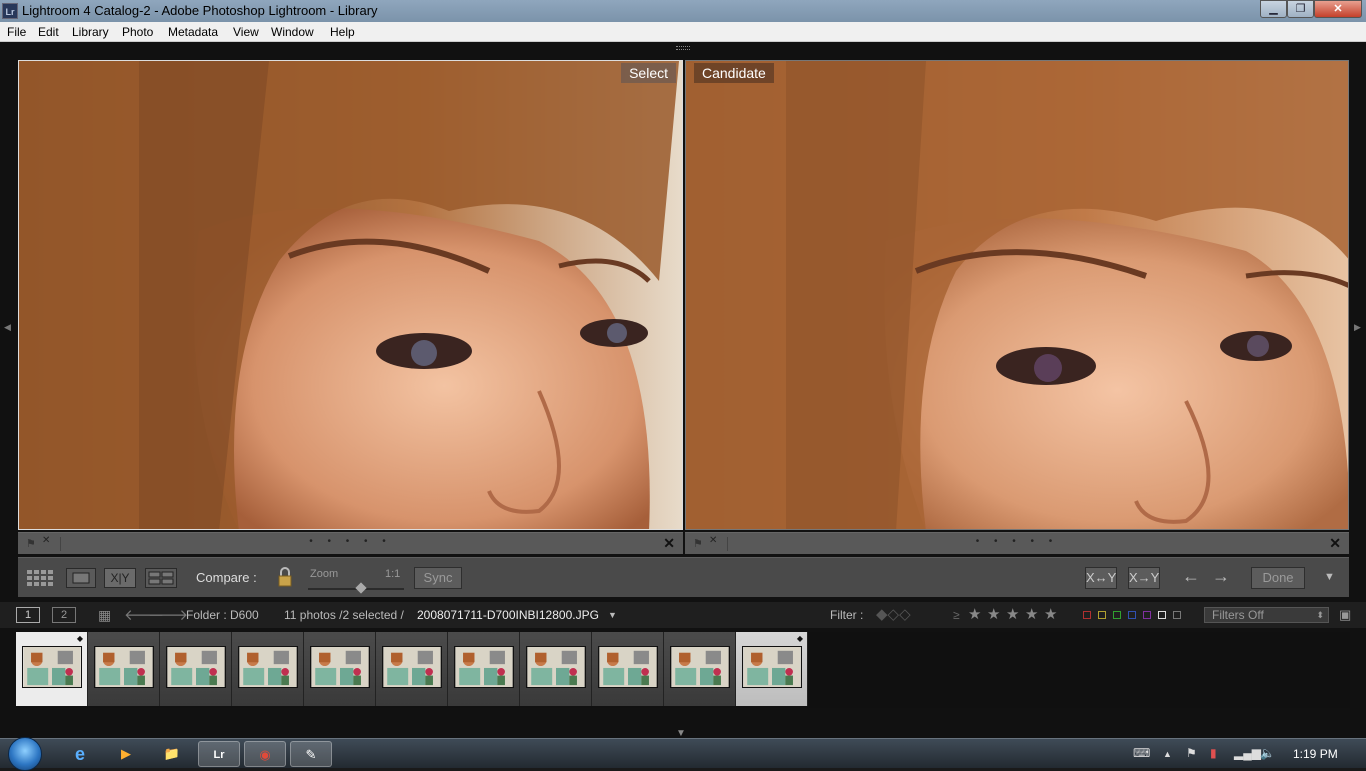  Describe the element at coordinates (1357, 327) in the screenshot. I see `right-panel-toggle: ▶` at that location.